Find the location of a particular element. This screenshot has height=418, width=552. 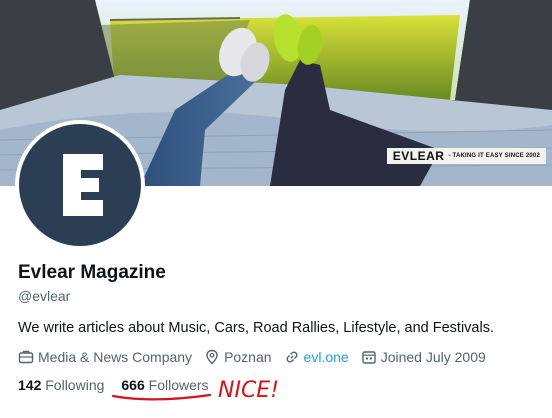

meta-category: Media & News Company is located at coordinates (105, 357).